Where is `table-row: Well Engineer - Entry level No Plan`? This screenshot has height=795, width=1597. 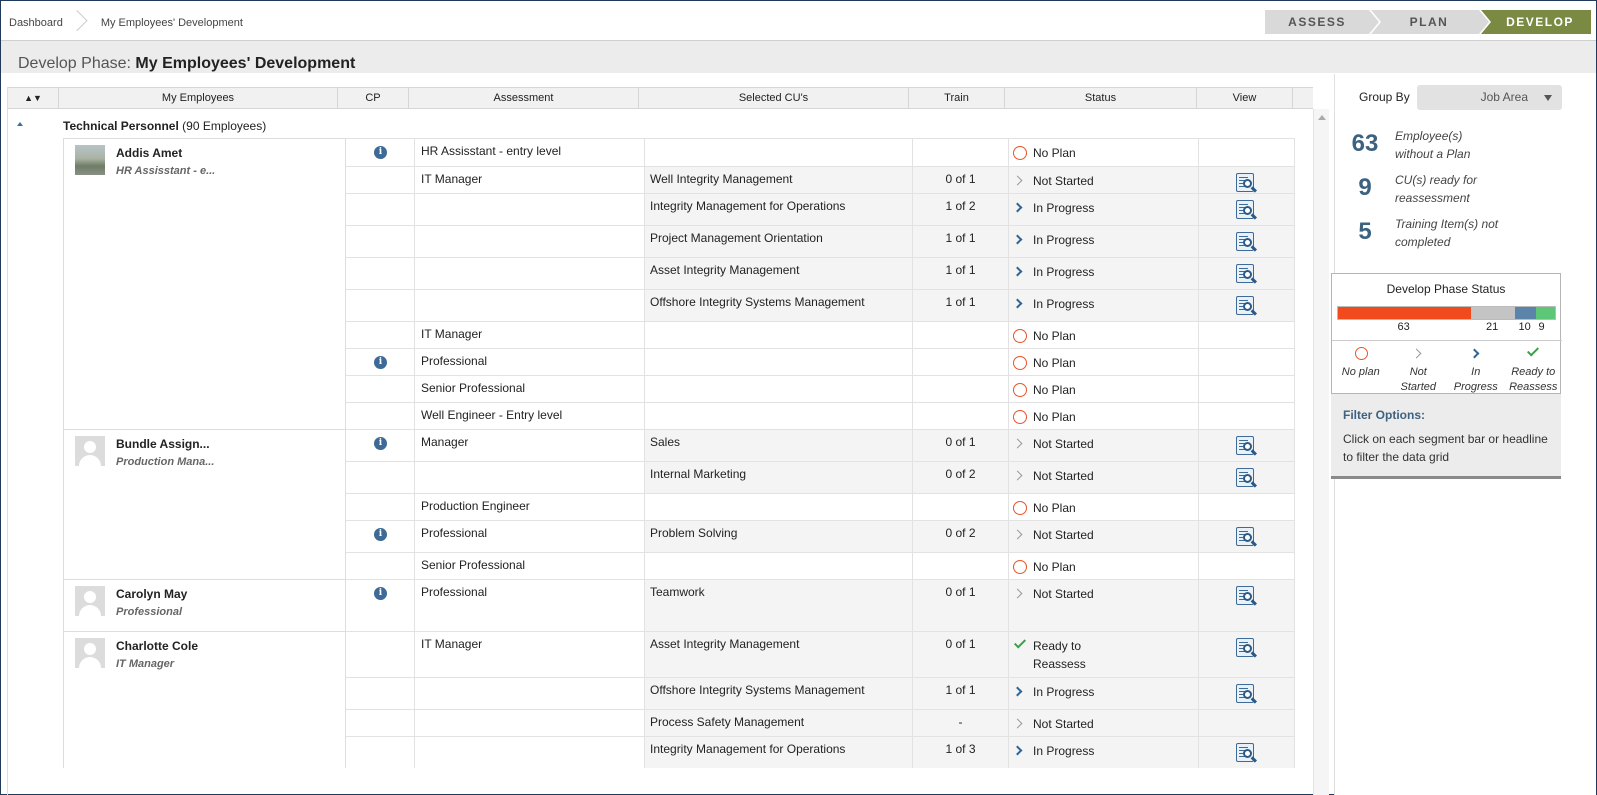
table-row: Well Engineer - Entry level No Plan is located at coordinates (820, 415).